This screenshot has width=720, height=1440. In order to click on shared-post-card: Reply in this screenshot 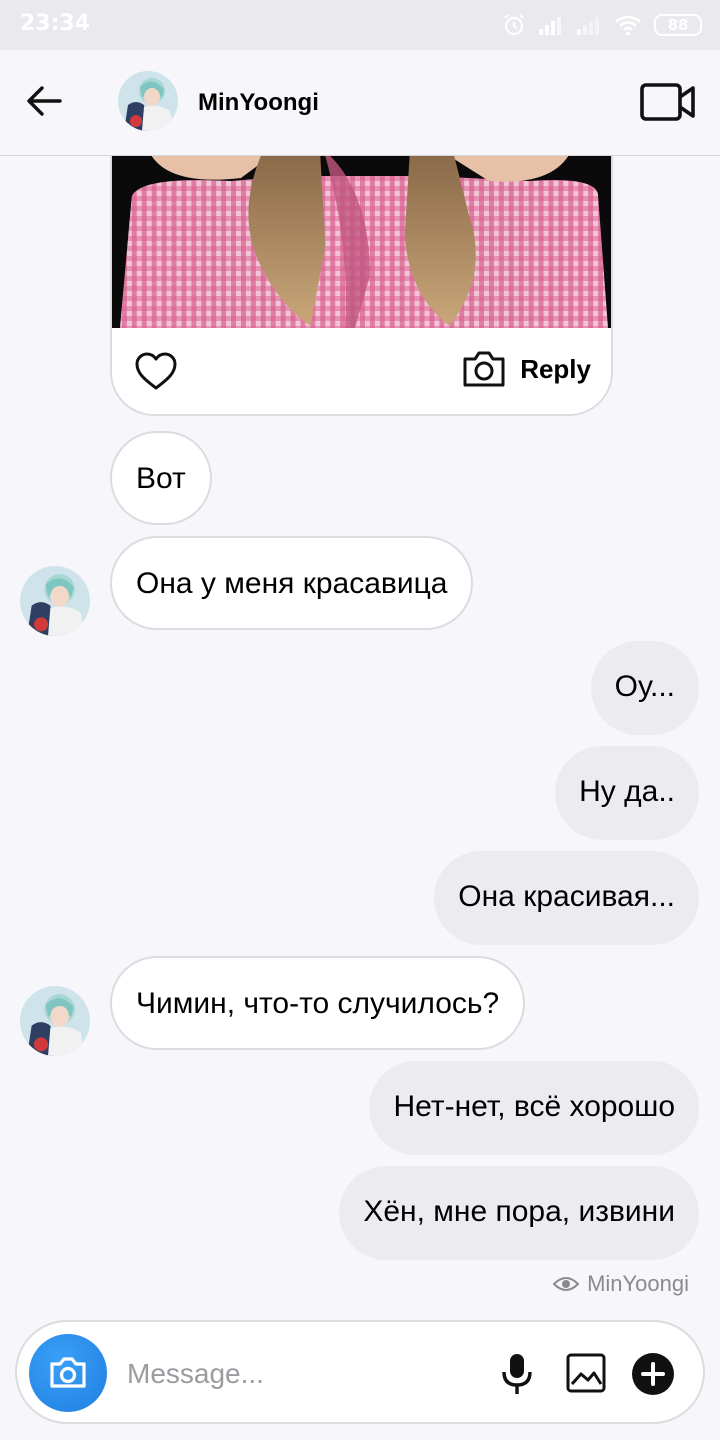, I will do `click(361, 273)`.